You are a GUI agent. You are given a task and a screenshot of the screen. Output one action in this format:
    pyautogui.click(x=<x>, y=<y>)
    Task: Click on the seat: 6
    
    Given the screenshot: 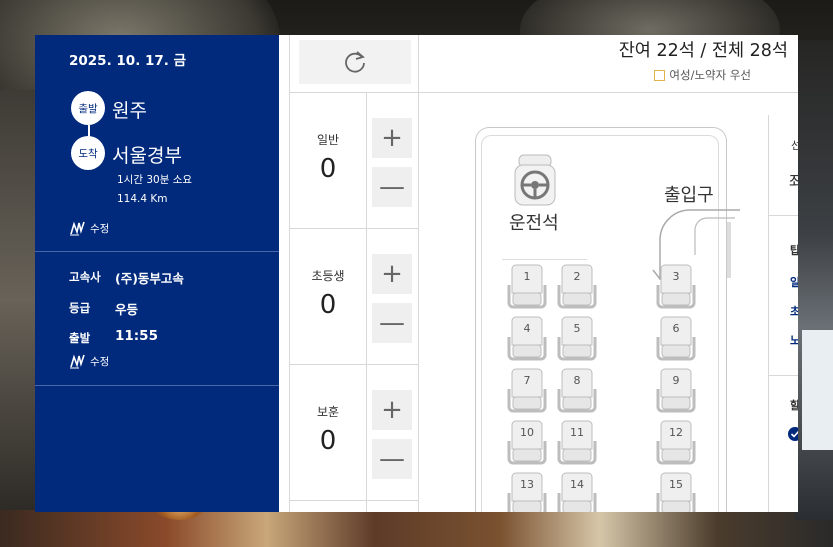 What is the action you would take?
    pyautogui.click(x=676, y=339)
    